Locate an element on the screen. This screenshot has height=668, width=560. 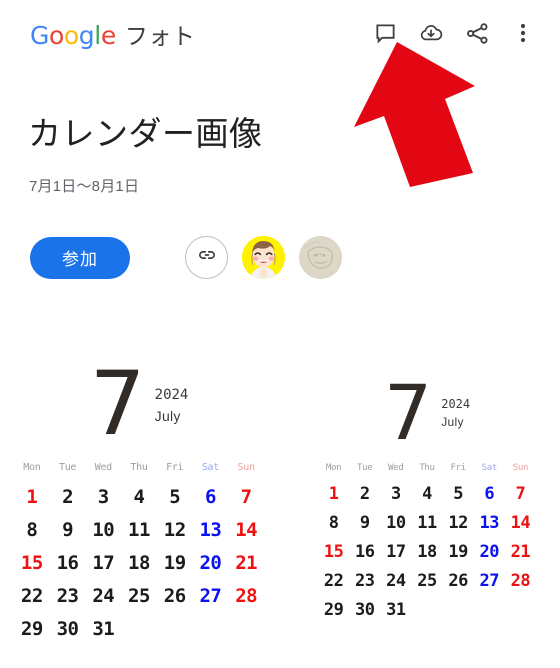
calendar-day: 29 is located at coordinates (333, 610).